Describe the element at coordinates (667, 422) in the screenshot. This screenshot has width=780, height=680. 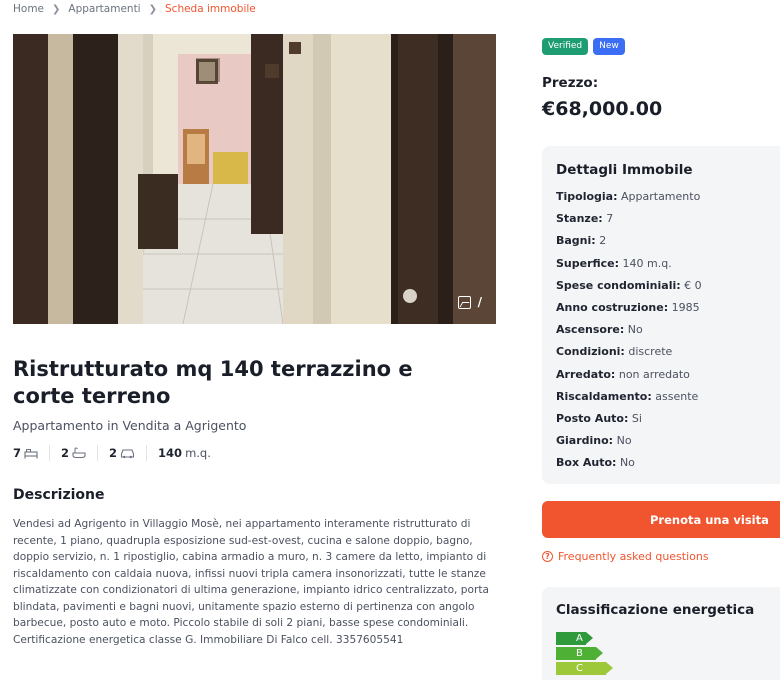
I see `detail-row: Posto Auto: Si` at that location.